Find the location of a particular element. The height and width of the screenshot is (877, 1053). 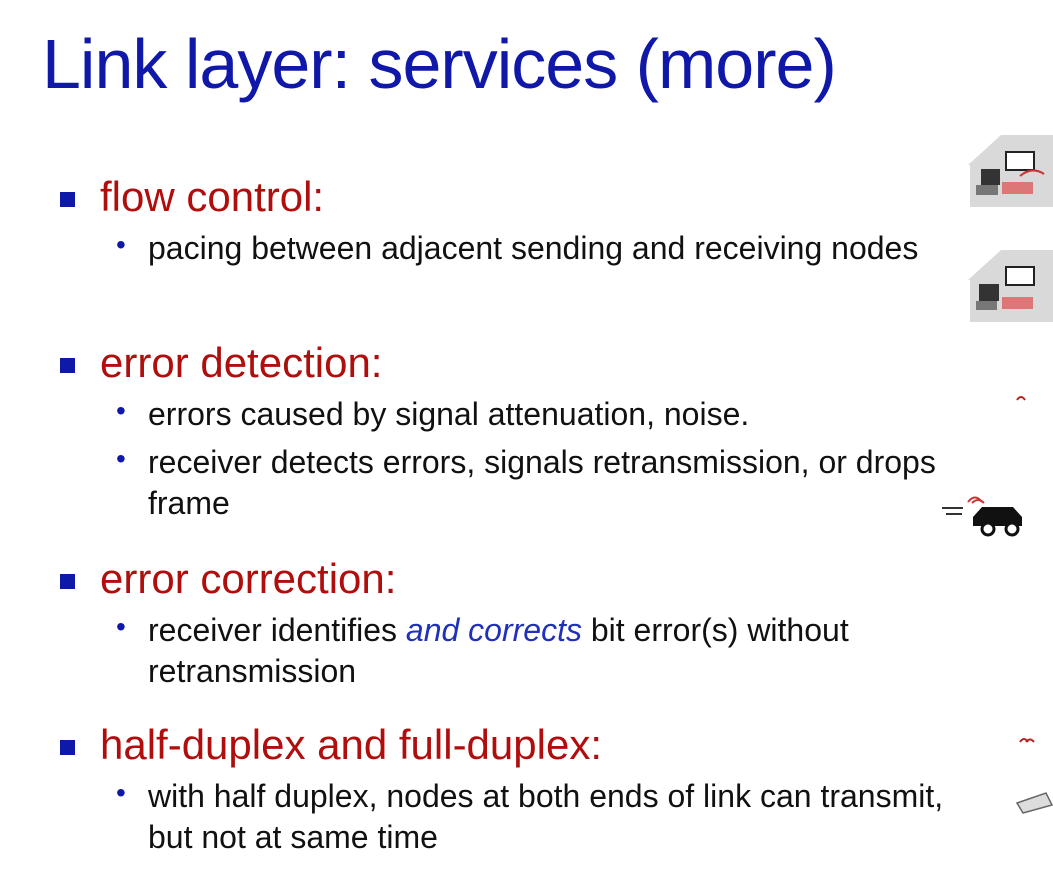

section-heading: half-duplex and full-duplex: is located at coordinates (508, 745).